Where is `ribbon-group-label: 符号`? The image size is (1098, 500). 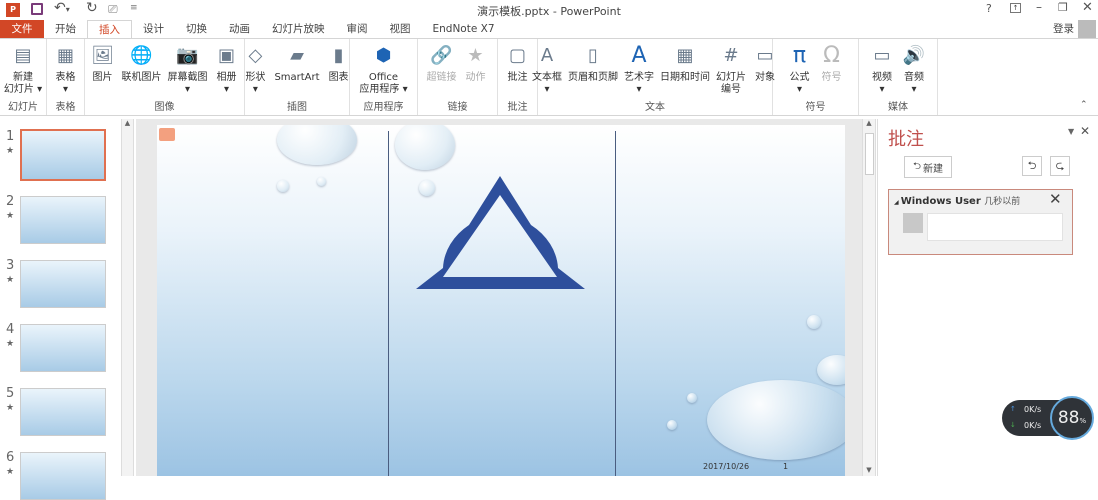
ribbon-group-label: 符号 is located at coordinates (815, 107).